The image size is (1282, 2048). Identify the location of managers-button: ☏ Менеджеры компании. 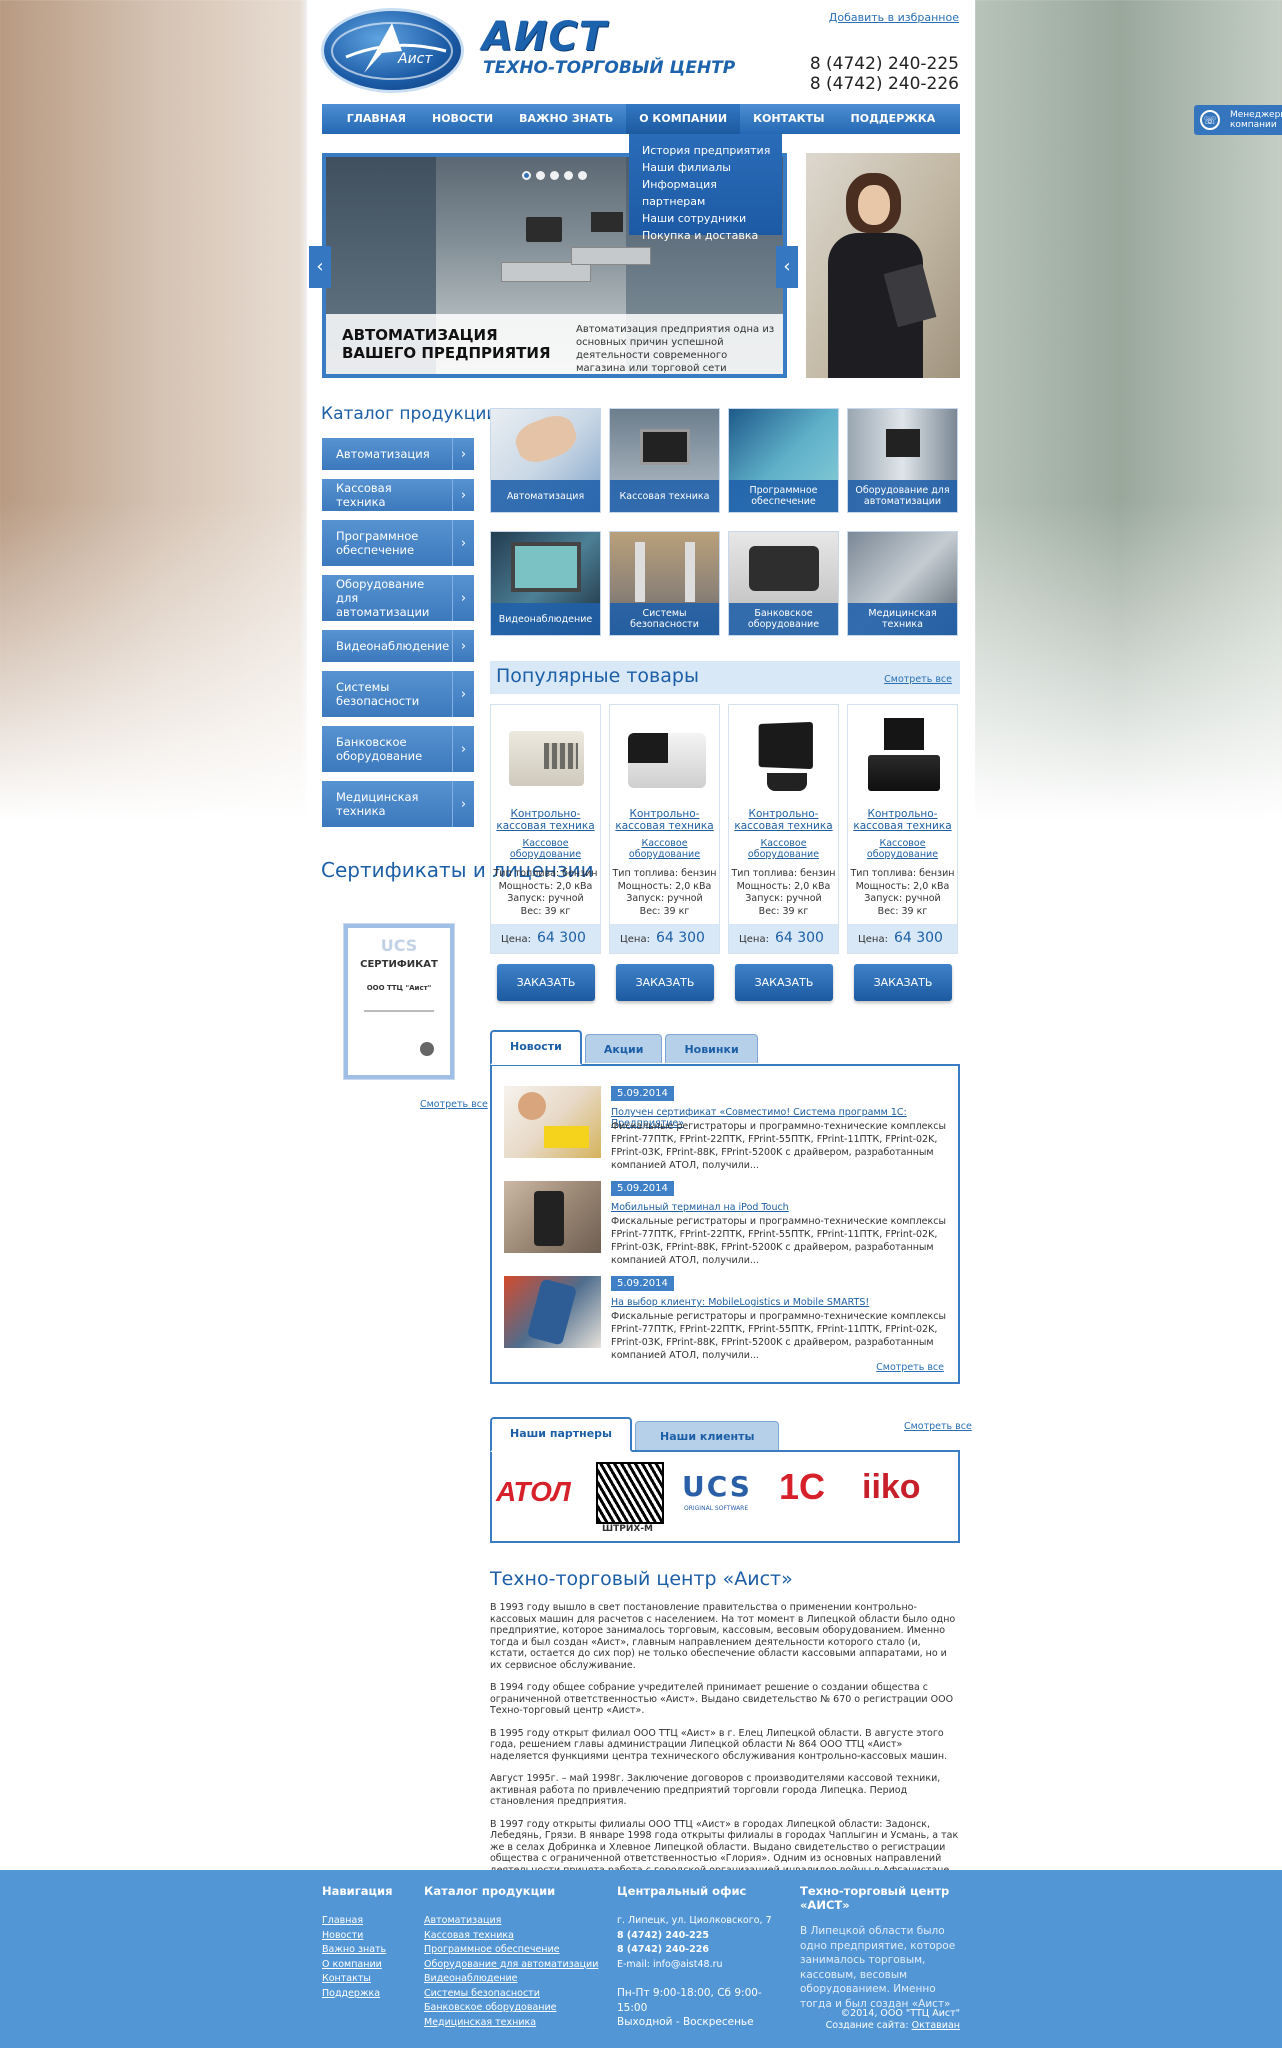
(1238, 120).